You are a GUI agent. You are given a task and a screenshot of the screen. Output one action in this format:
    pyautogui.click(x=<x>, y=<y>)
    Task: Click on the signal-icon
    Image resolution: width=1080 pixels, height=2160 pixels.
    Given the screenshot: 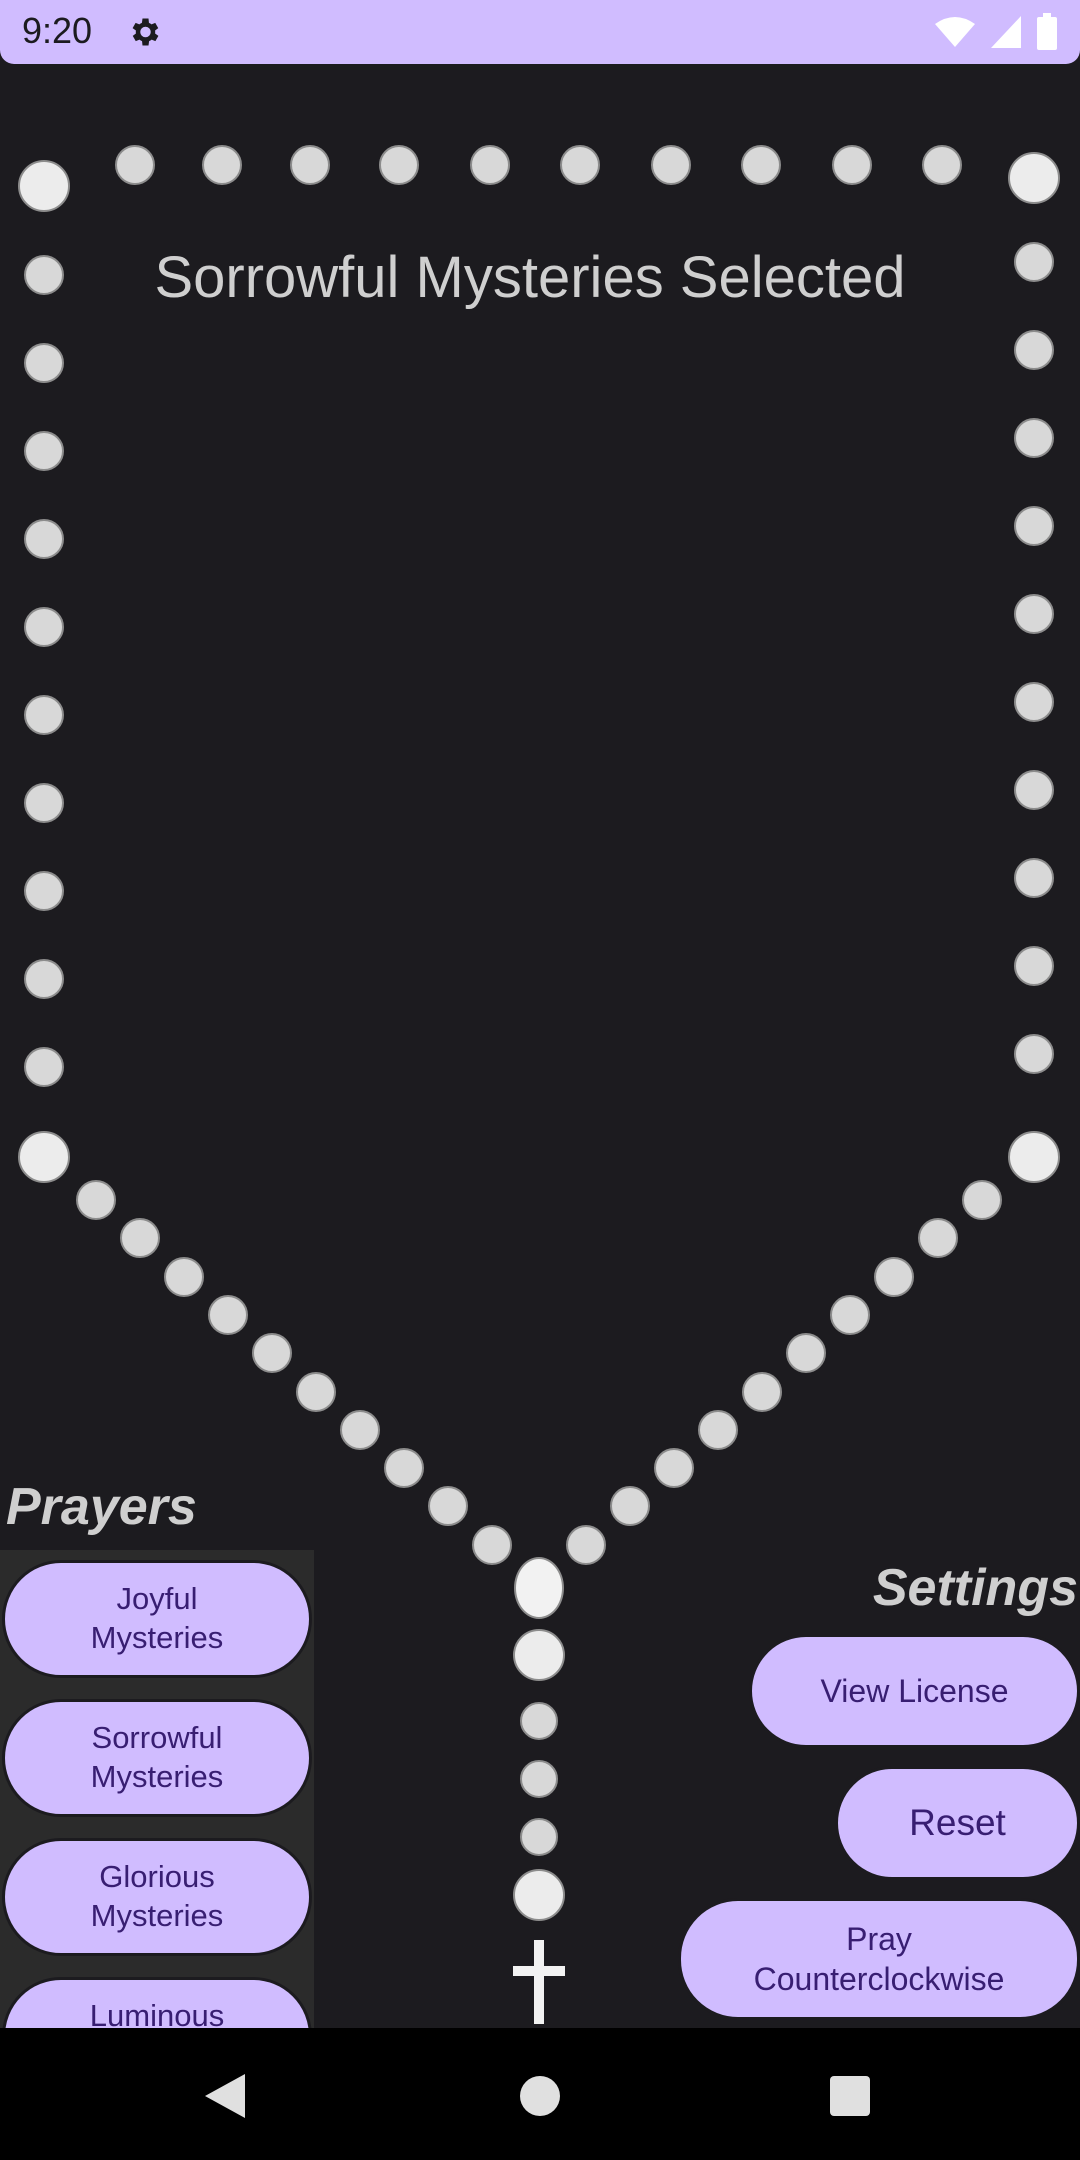 What is the action you would take?
    pyautogui.click(x=1006, y=32)
    